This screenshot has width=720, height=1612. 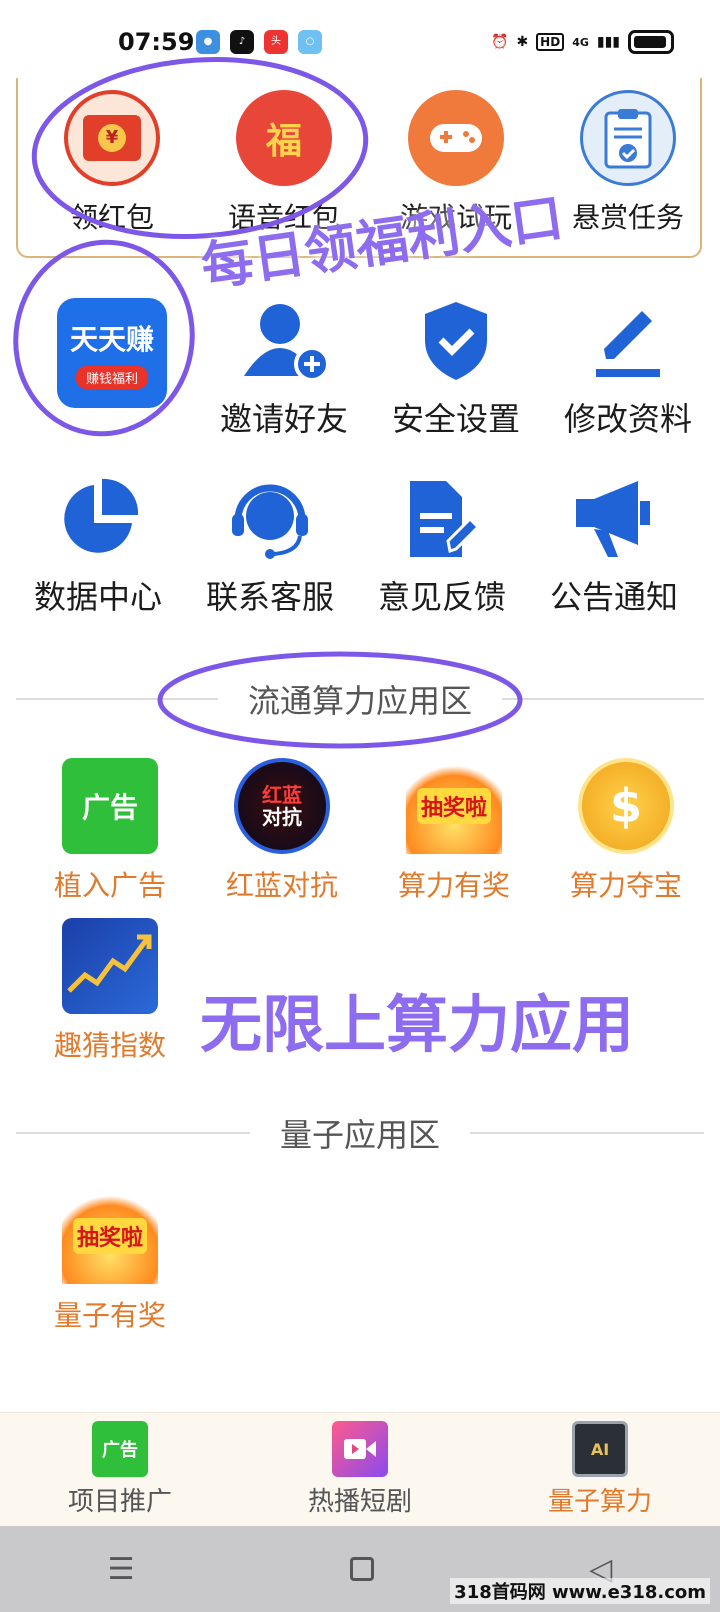 I want to click on guess-index-label: 趣猜指数, so click(x=109, y=1045).